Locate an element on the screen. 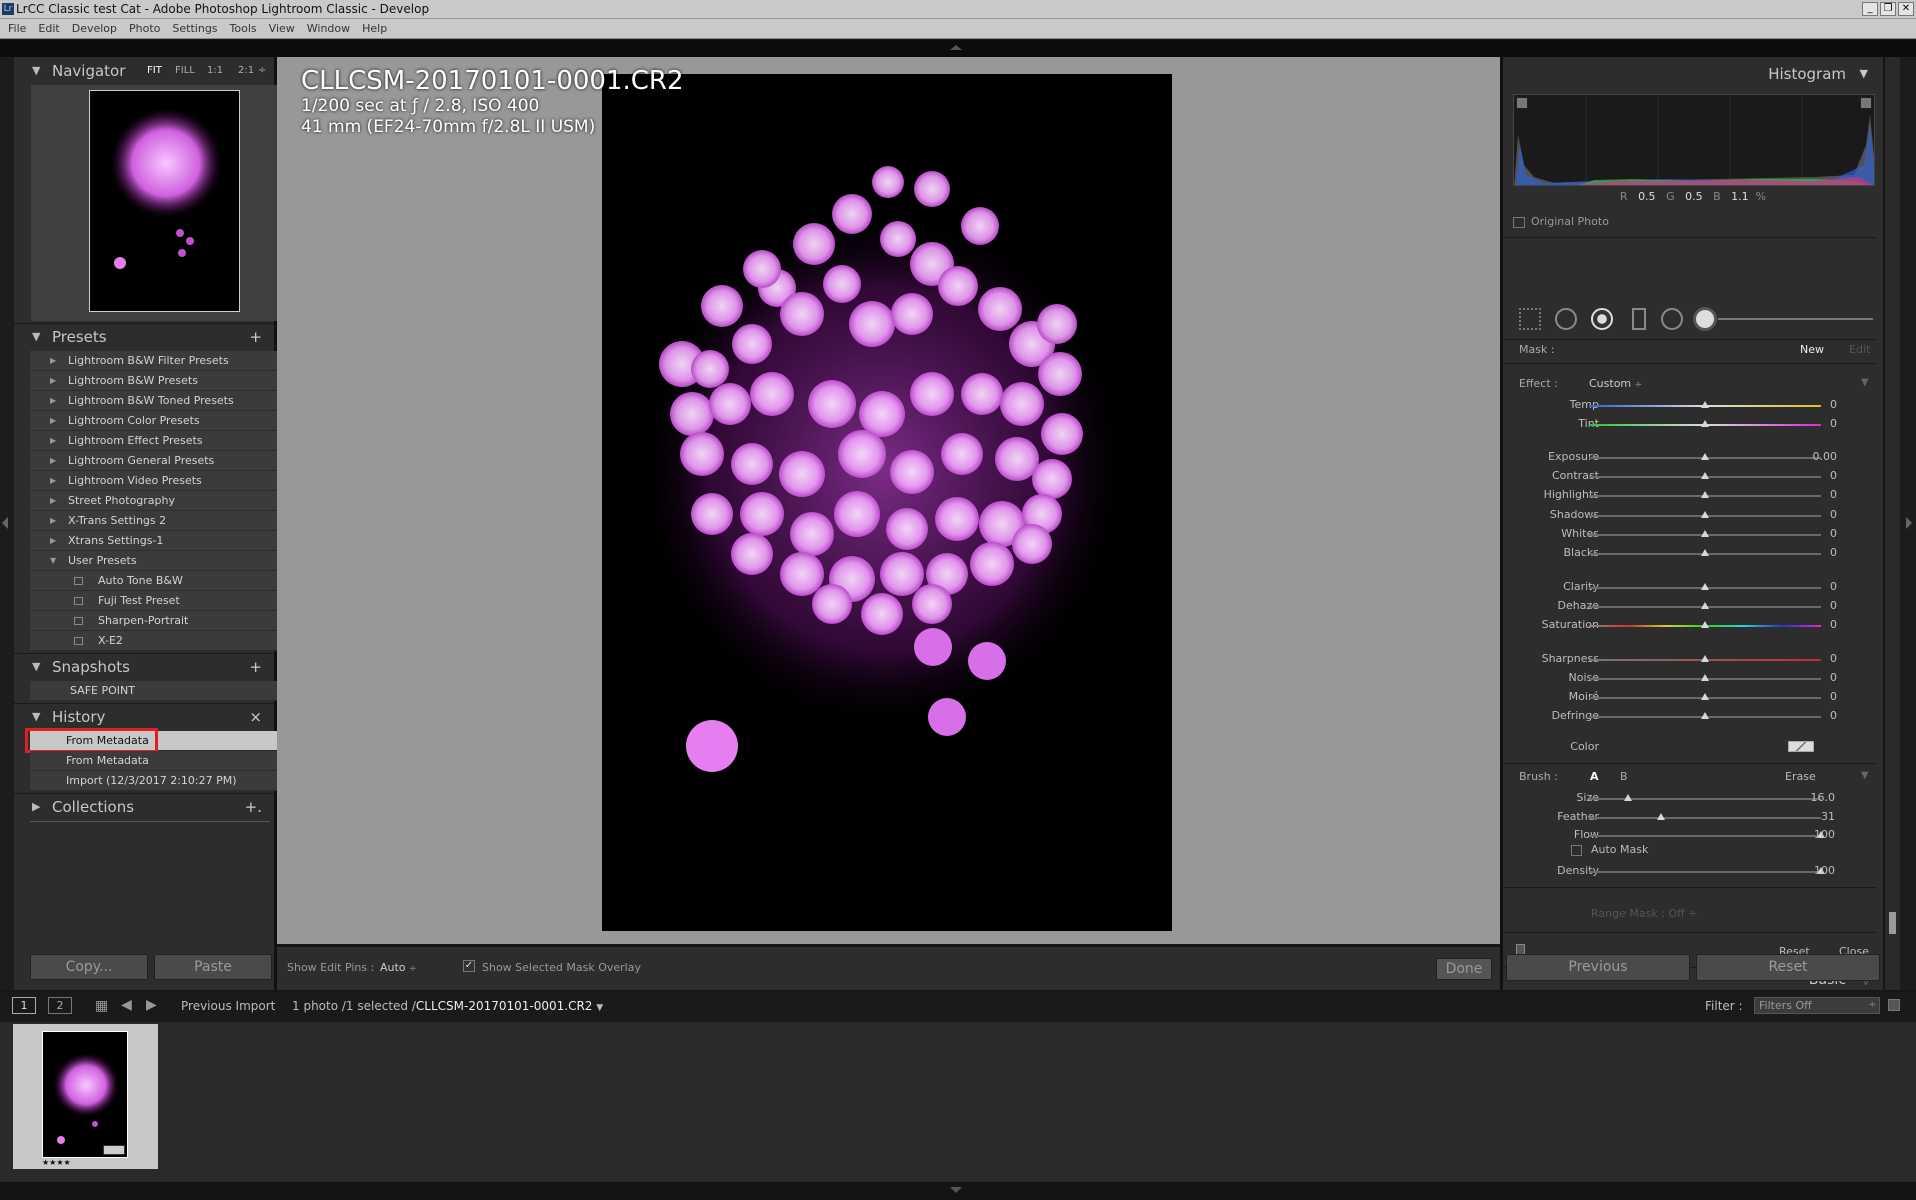 This screenshot has height=1200, width=1916. preset-folder: ▶ X-Trans Settings 2 is located at coordinates (157, 521).